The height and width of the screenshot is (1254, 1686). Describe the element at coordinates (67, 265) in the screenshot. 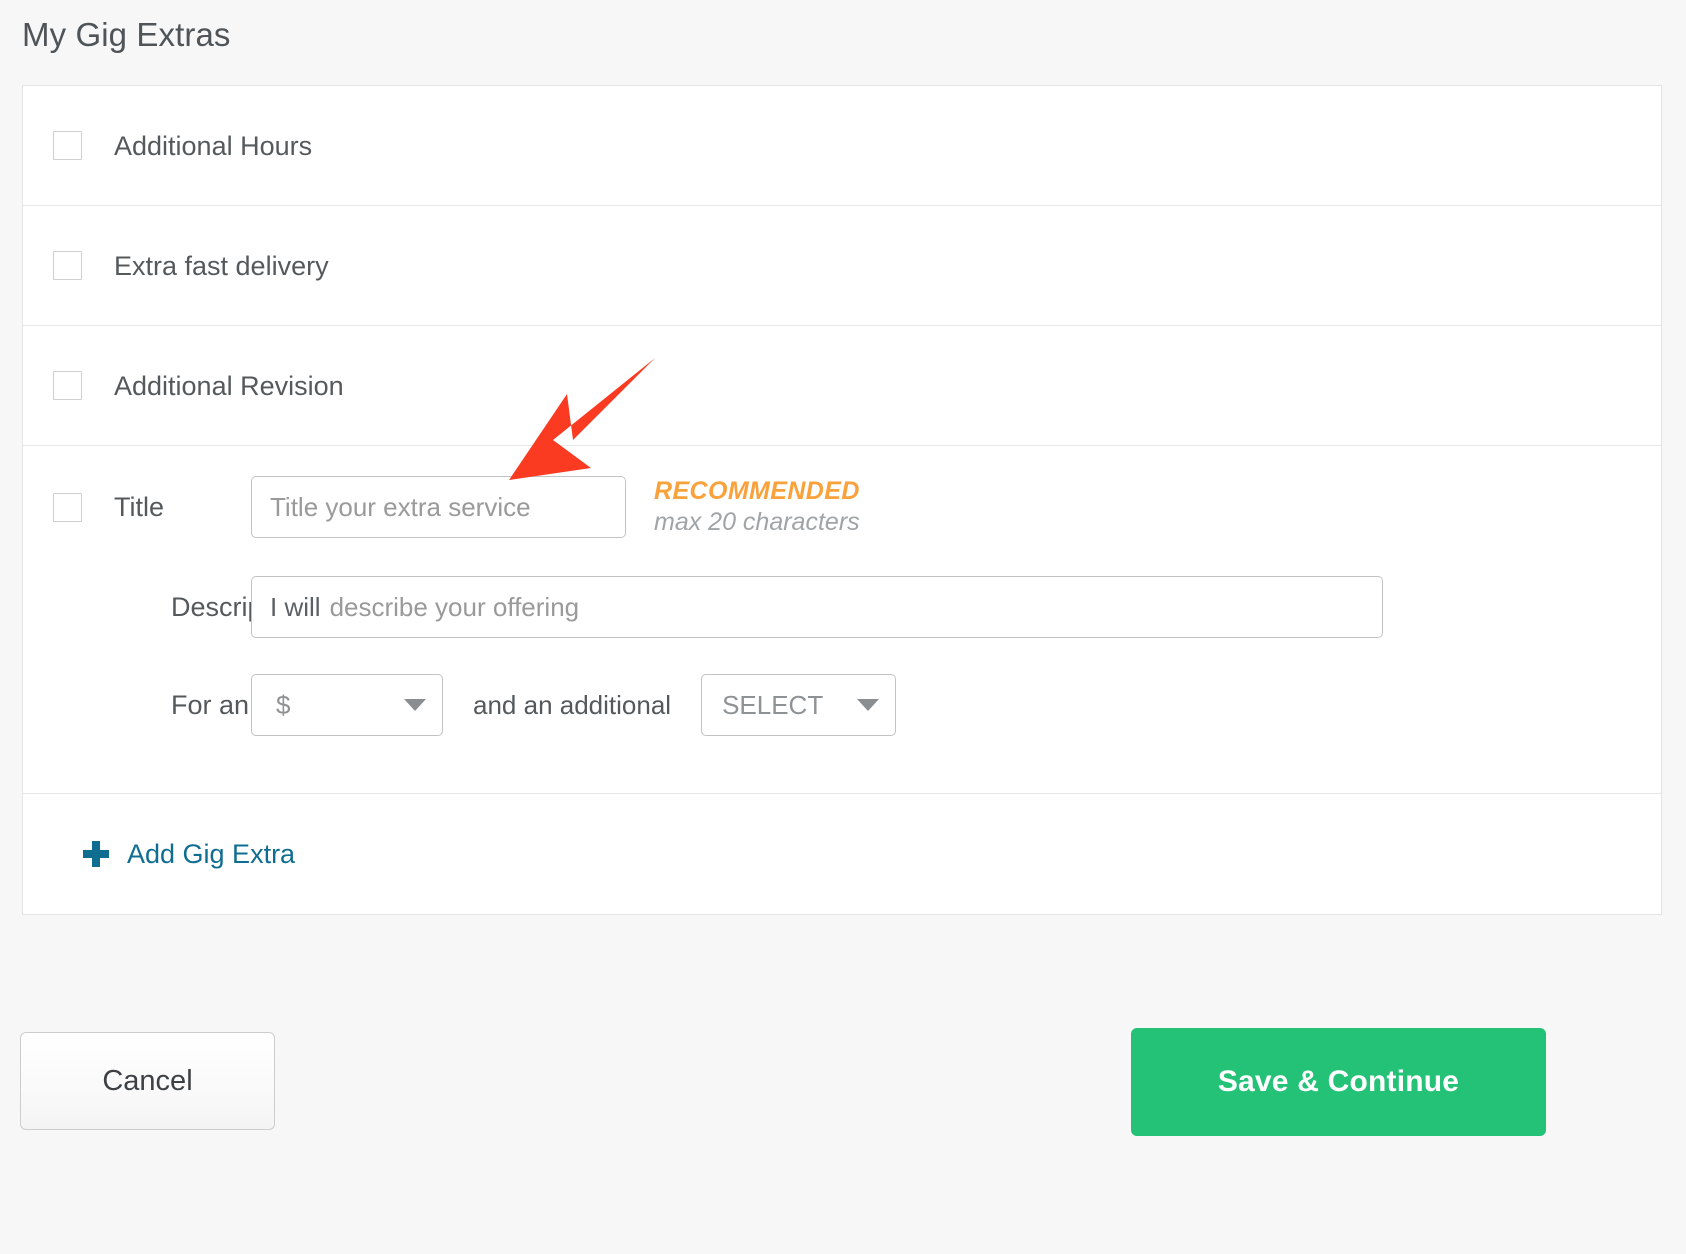

I see `checkbox-extra-fast-delivery` at that location.